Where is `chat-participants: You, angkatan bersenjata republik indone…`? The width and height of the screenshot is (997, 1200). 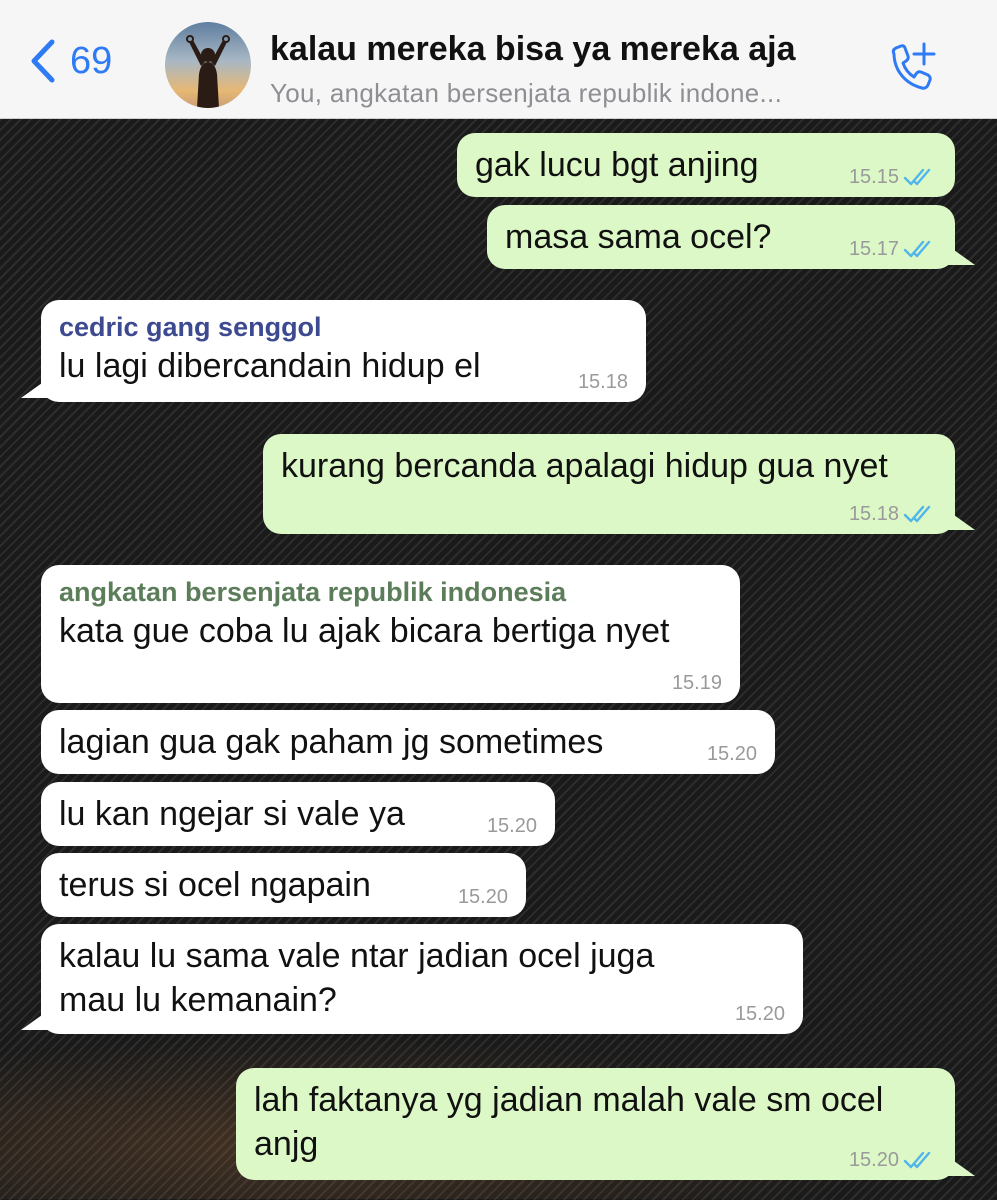 chat-participants: You, angkatan bersenjata republik indone… is located at coordinates (565, 93).